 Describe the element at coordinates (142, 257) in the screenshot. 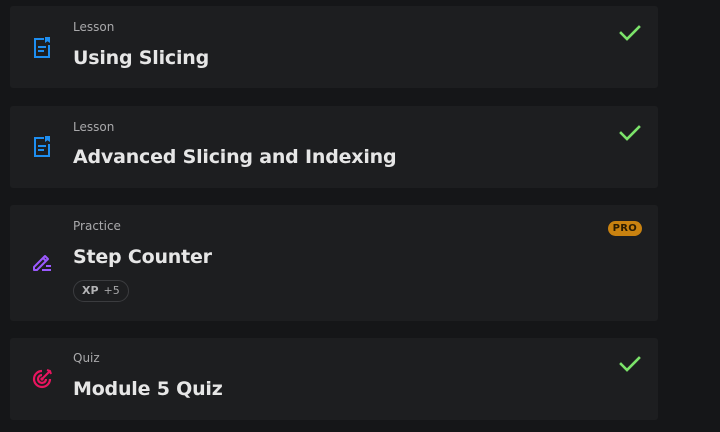

I see `item-title: Step Counter` at that location.